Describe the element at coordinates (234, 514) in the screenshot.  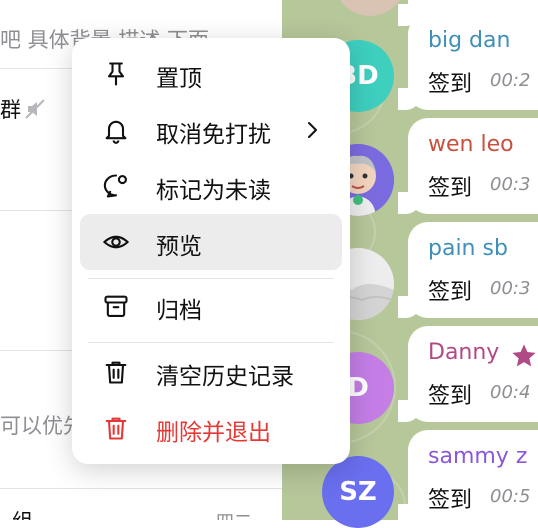
I see `chat-date: 四二` at that location.